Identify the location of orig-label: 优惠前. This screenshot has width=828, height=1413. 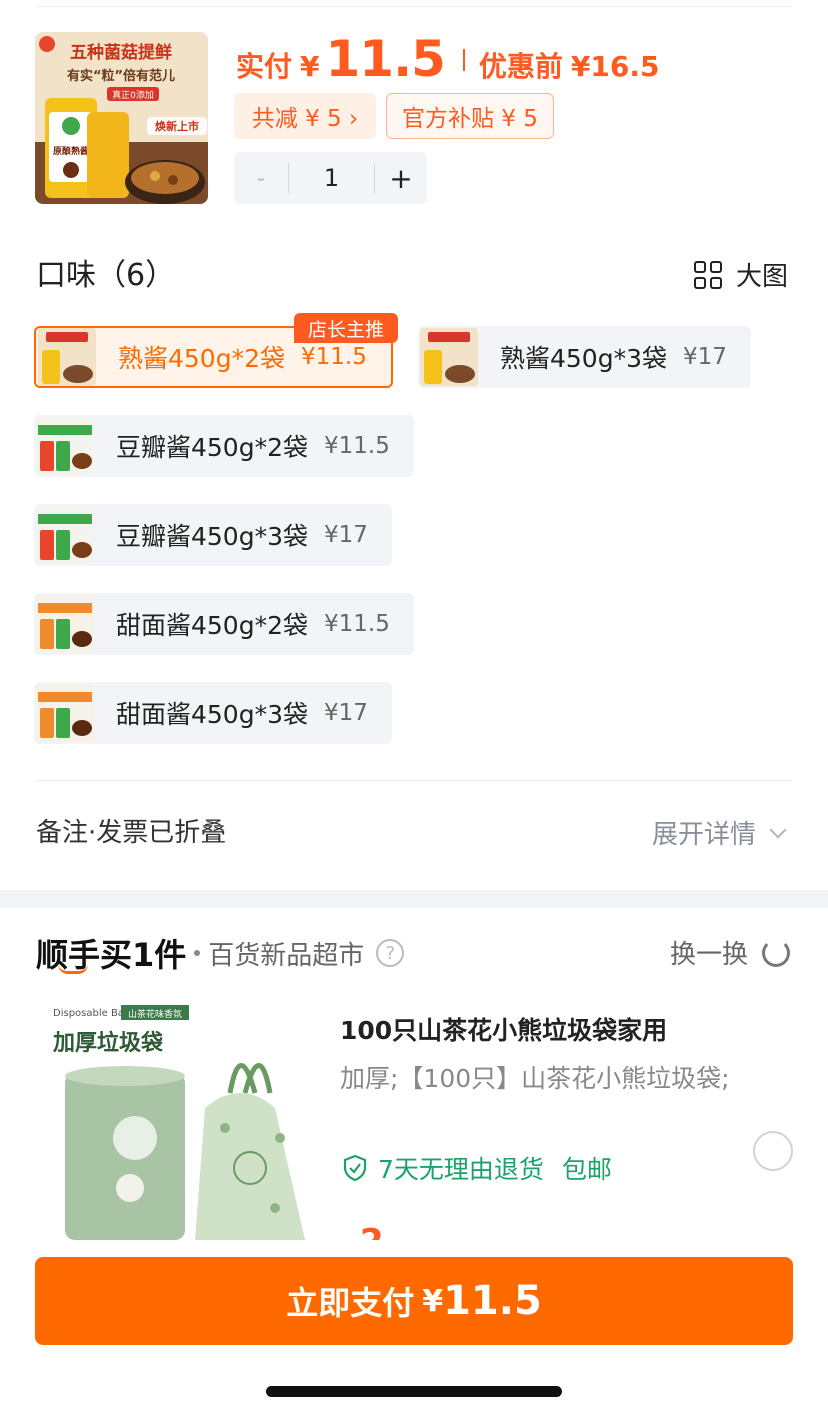
(520, 66).